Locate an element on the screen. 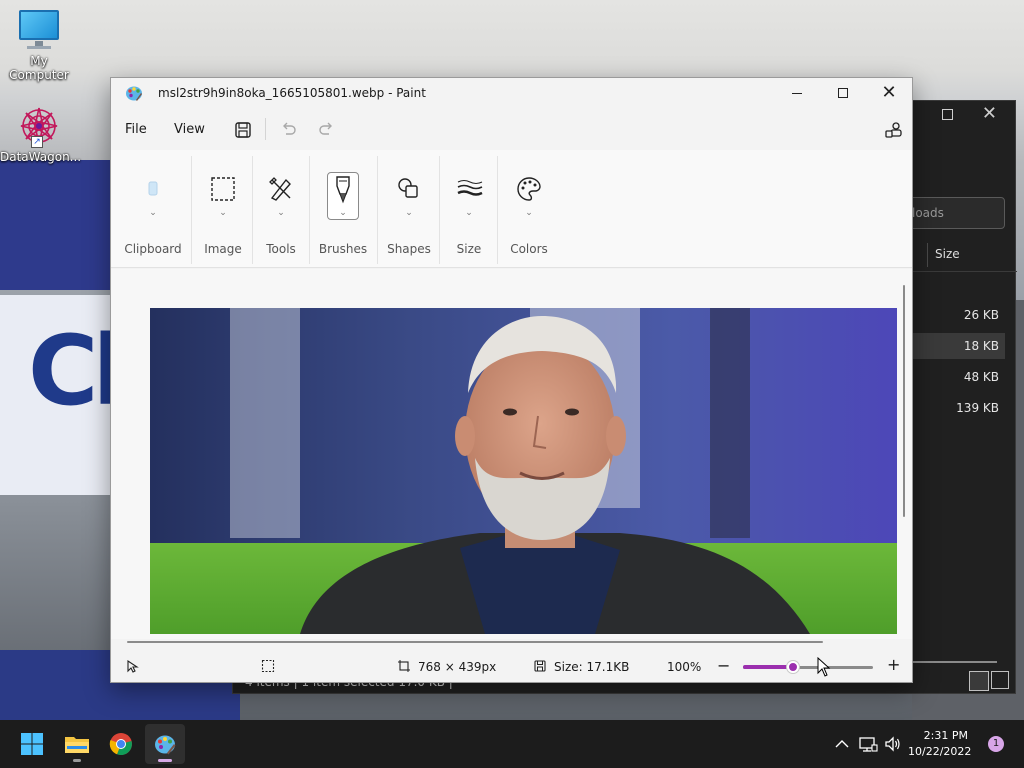 The height and width of the screenshot is (768, 1024). ribbon-group-brushes: ⌄ Brushes is located at coordinates (343, 209).